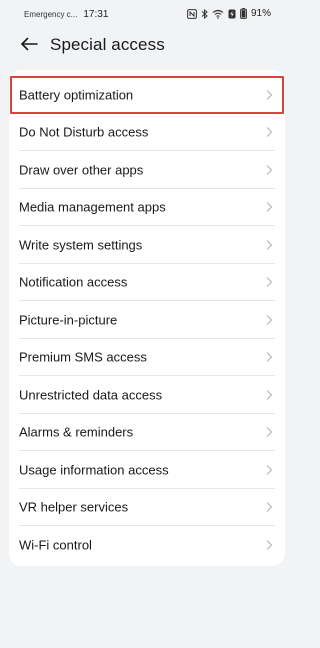  I want to click on list-item-label: Draw over other apps, so click(81, 170).